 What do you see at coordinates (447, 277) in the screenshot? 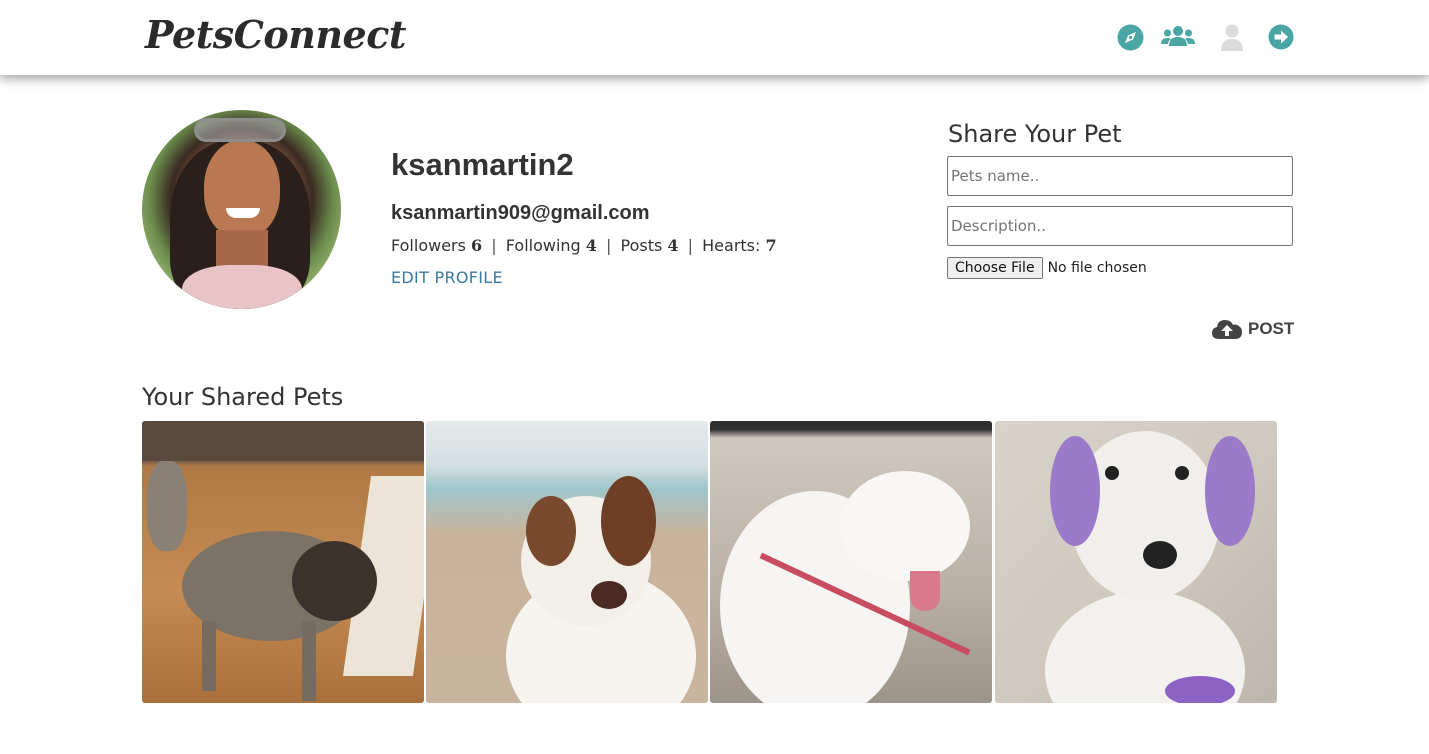
I see `edit-profile-link: EDIT PROFILE` at bounding box center [447, 277].